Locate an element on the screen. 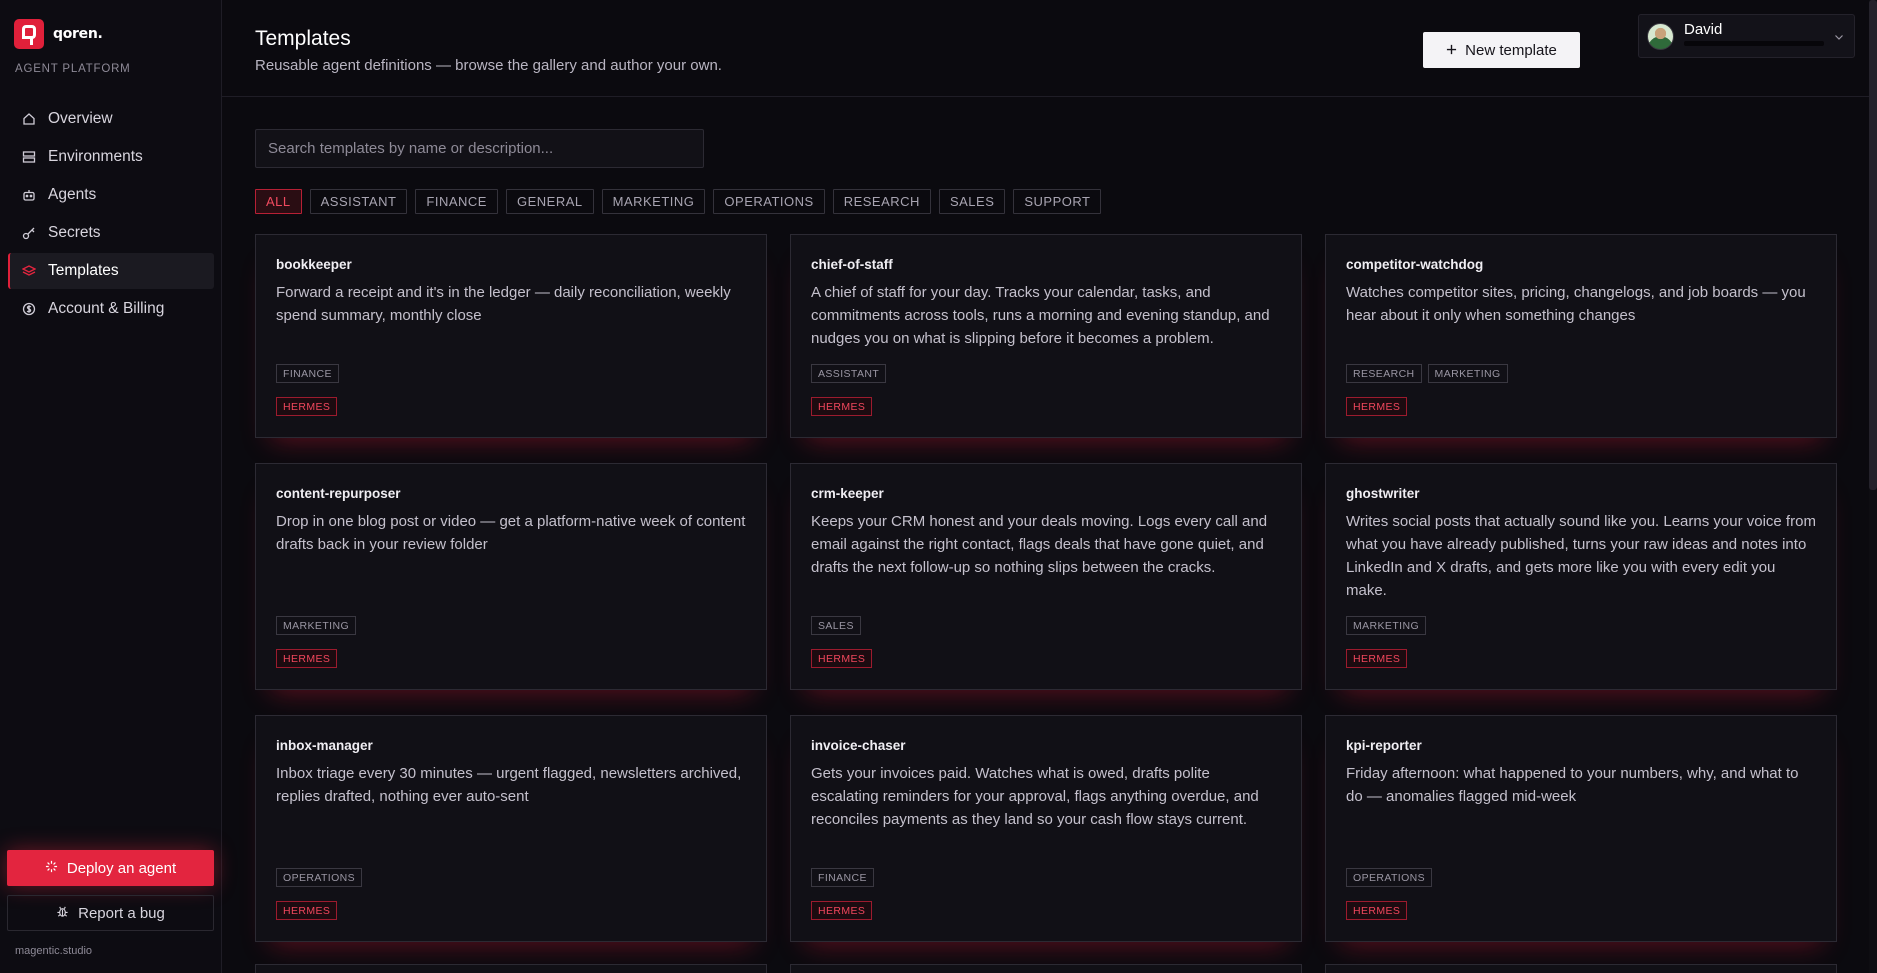  filter-chip-general: GENERAL is located at coordinates (549, 201).